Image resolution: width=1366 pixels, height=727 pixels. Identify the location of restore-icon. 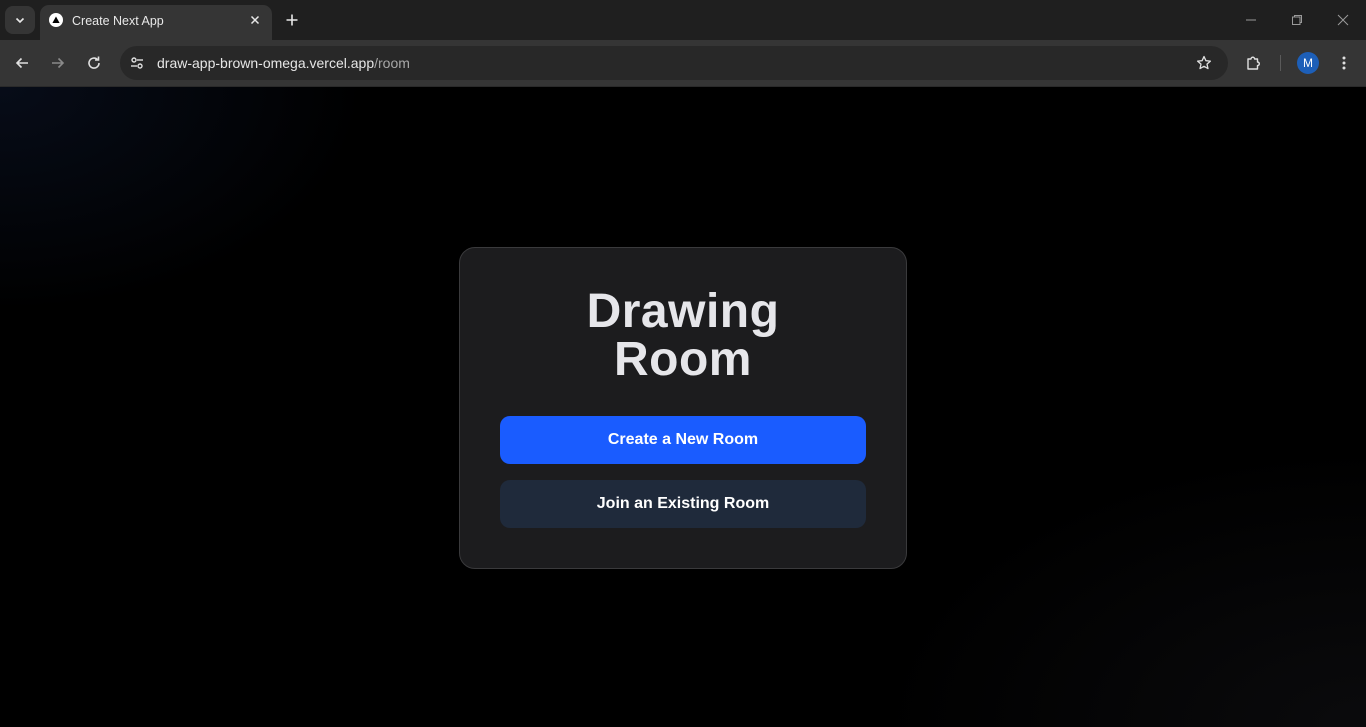
(1297, 20).